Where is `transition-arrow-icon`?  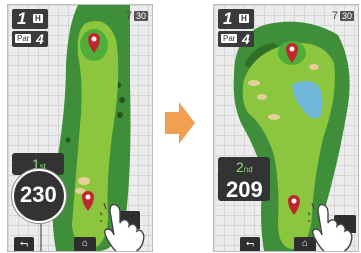 transition-arrow-icon is located at coordinates (180, 123).